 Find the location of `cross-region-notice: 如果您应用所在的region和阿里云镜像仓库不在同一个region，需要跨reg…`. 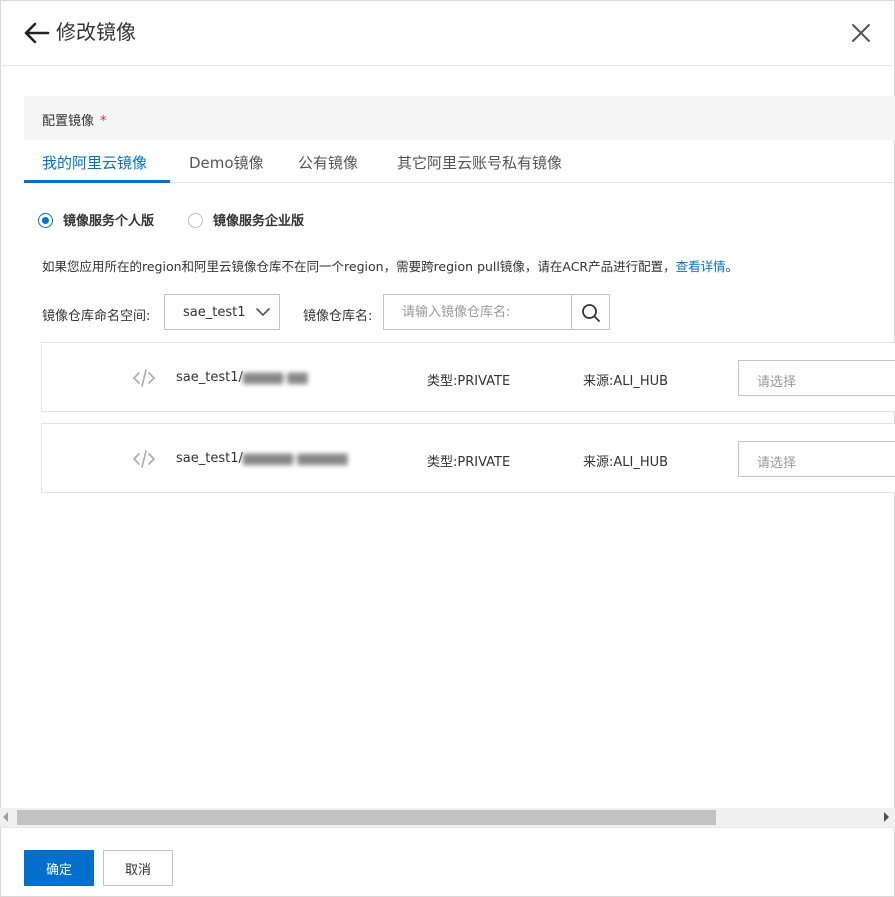

cross-region-notice: 如果您应用所在的region和阿里云镜像仓库不在同一个region，需要跨reg… is located at coordinates (390, 265).